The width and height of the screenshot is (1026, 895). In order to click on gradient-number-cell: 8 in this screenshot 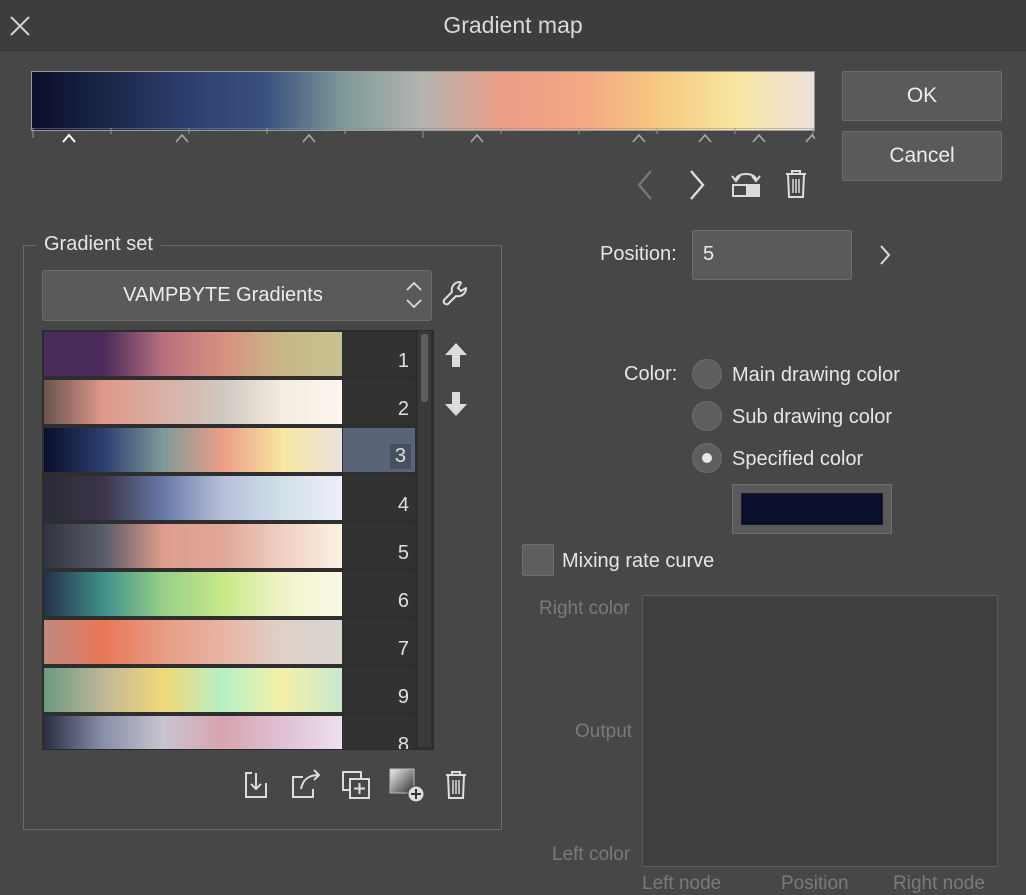, I will do `click(379, 733)`.